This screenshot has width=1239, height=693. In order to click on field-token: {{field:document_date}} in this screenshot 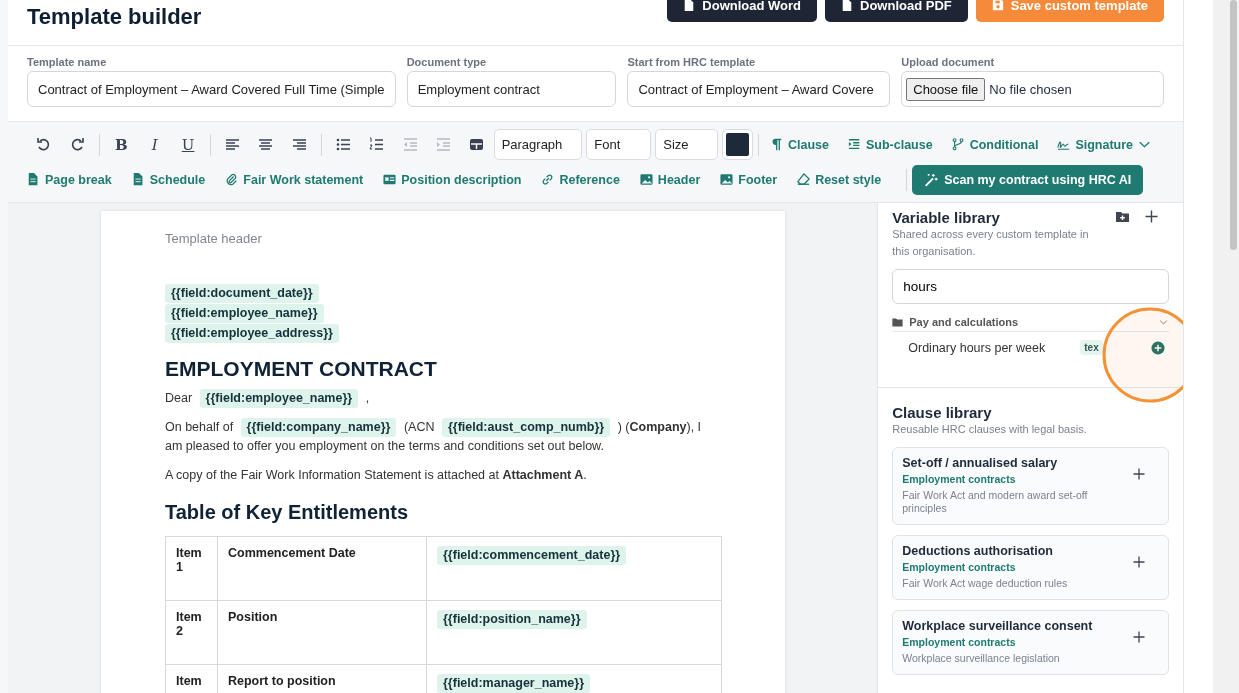, I will do `click(242, 293)`.